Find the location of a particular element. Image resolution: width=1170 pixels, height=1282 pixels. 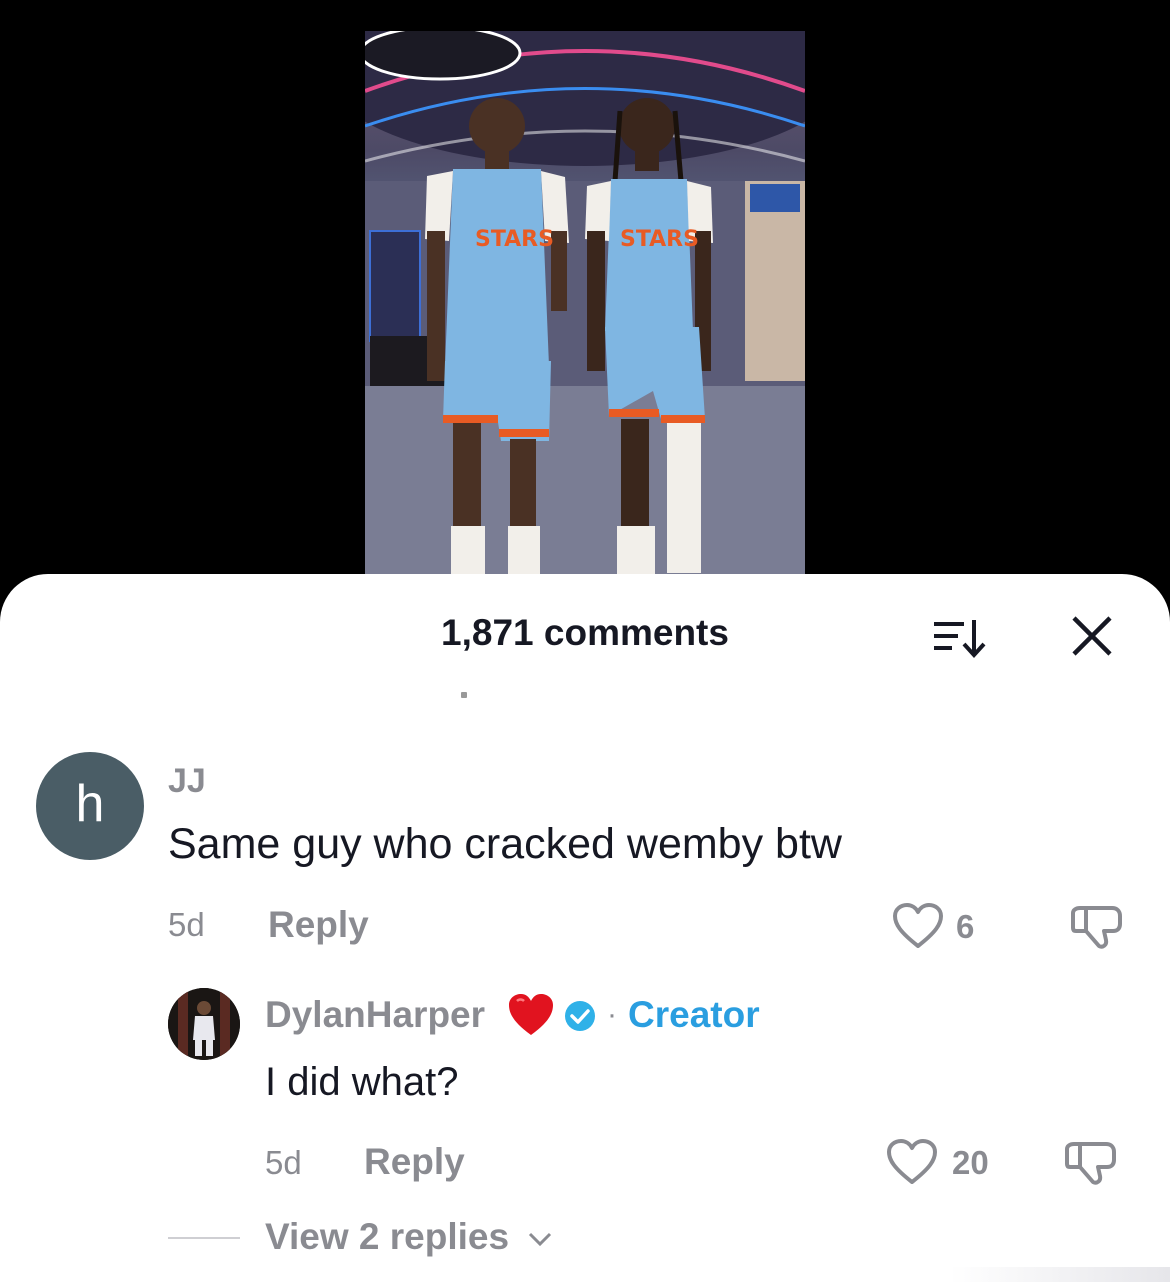

reply-reply-button: Reply is located at coordinates (414, 1162).